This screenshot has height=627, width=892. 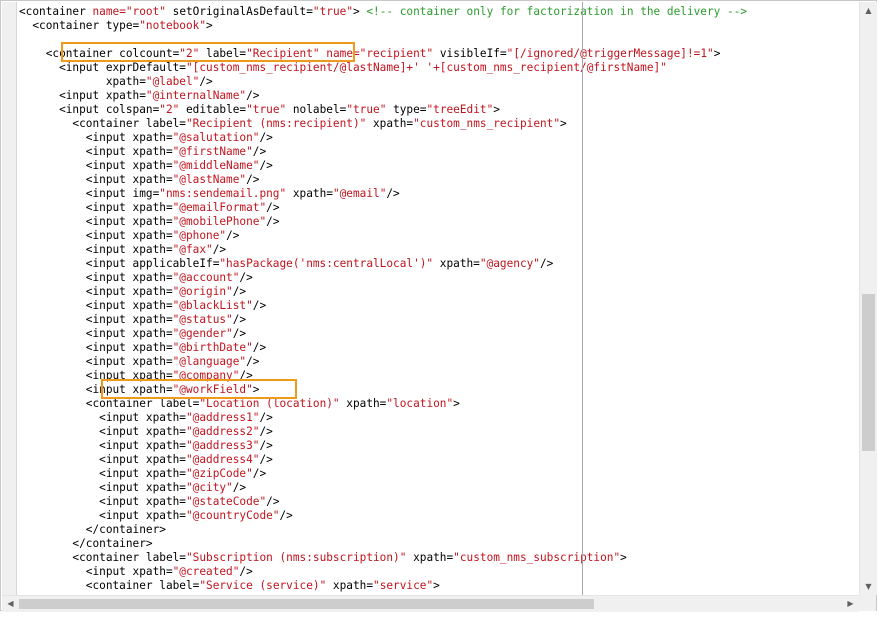 I want to click on xml-markup: editable=, so click(x=213, y=109).